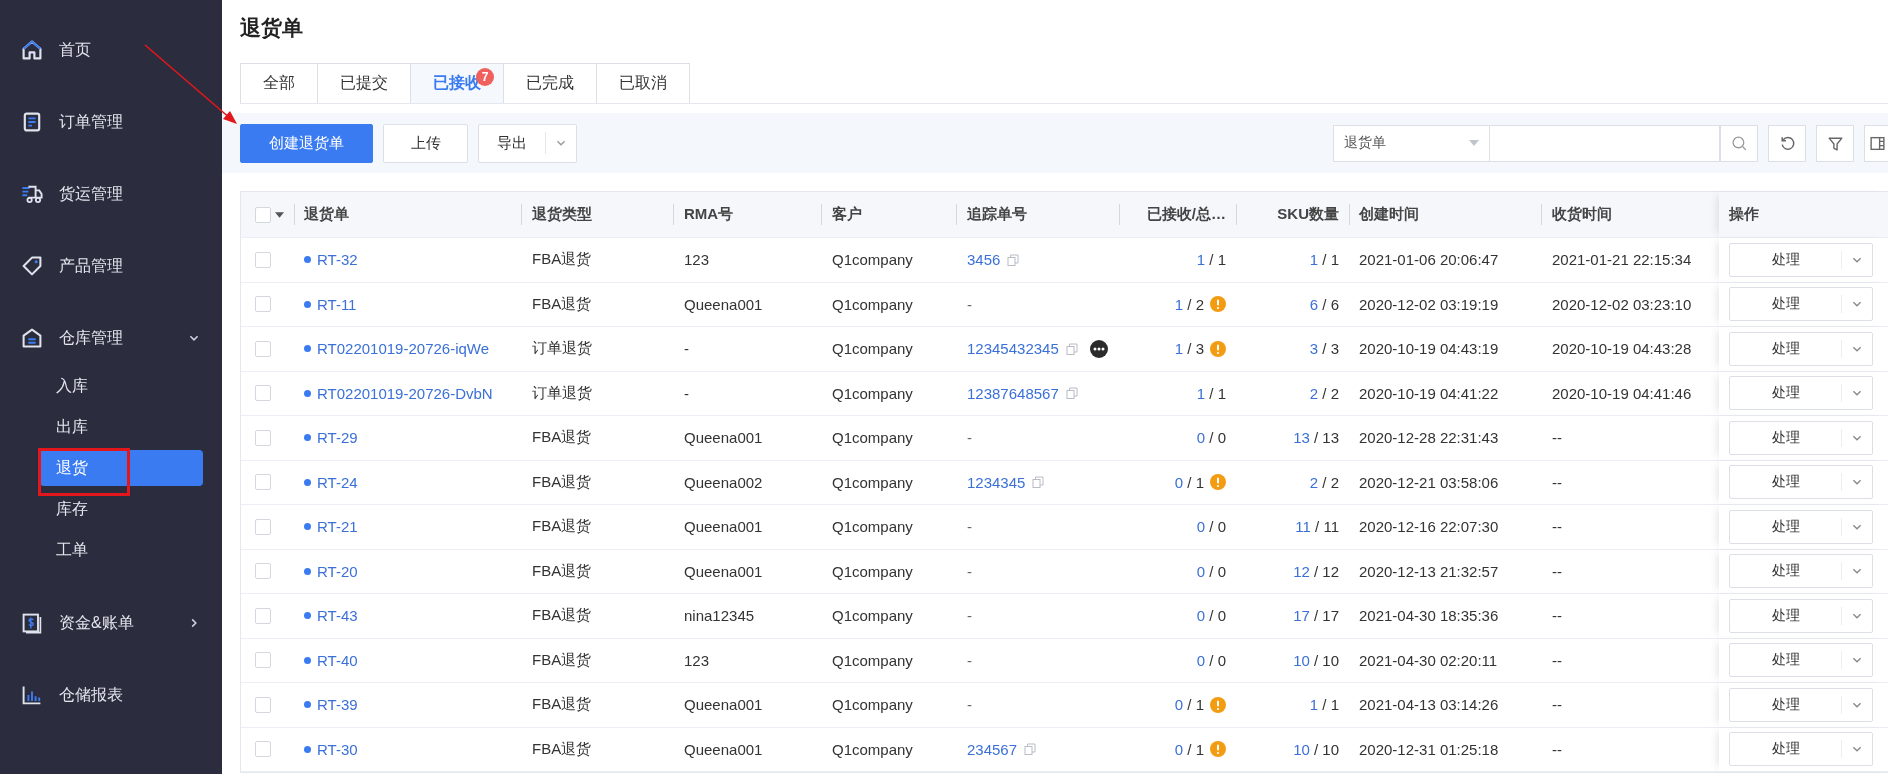 Image resolution: width=1888 pixels, height=774 pixels. I want to click on column-header: 收货时间, so click(1582, 214).